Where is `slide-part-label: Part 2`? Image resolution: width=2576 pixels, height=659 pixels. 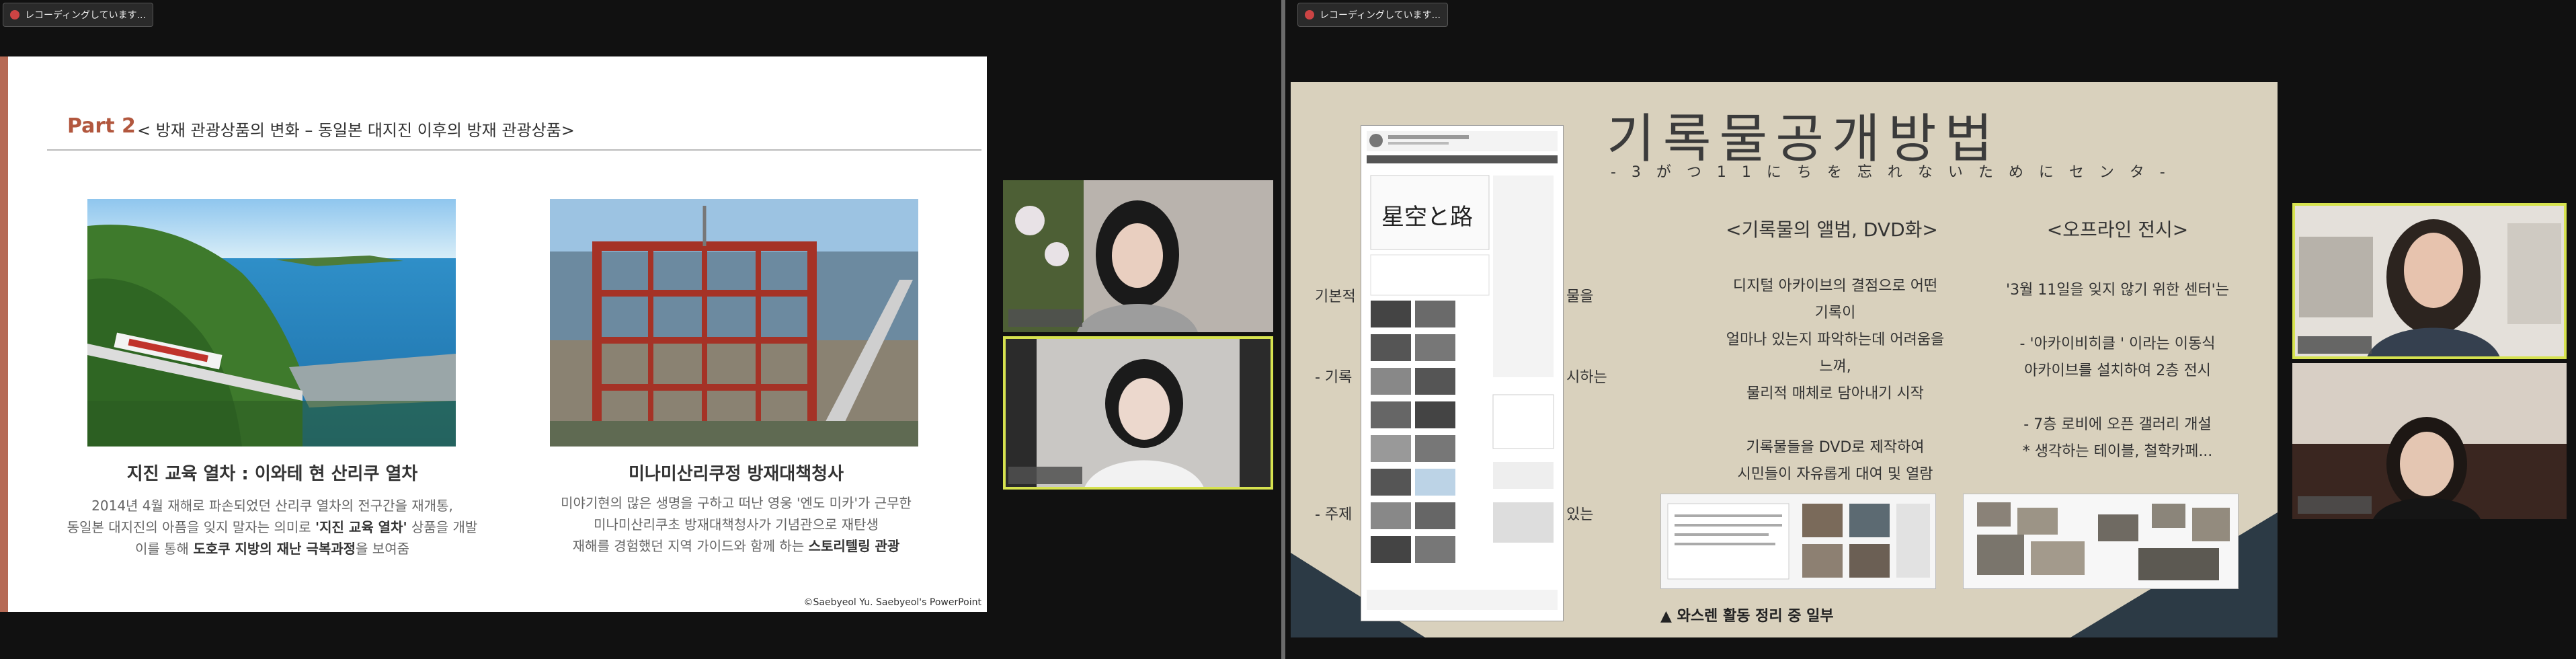
slide-part-label: Part 2 is located at coordinates (101, 126).